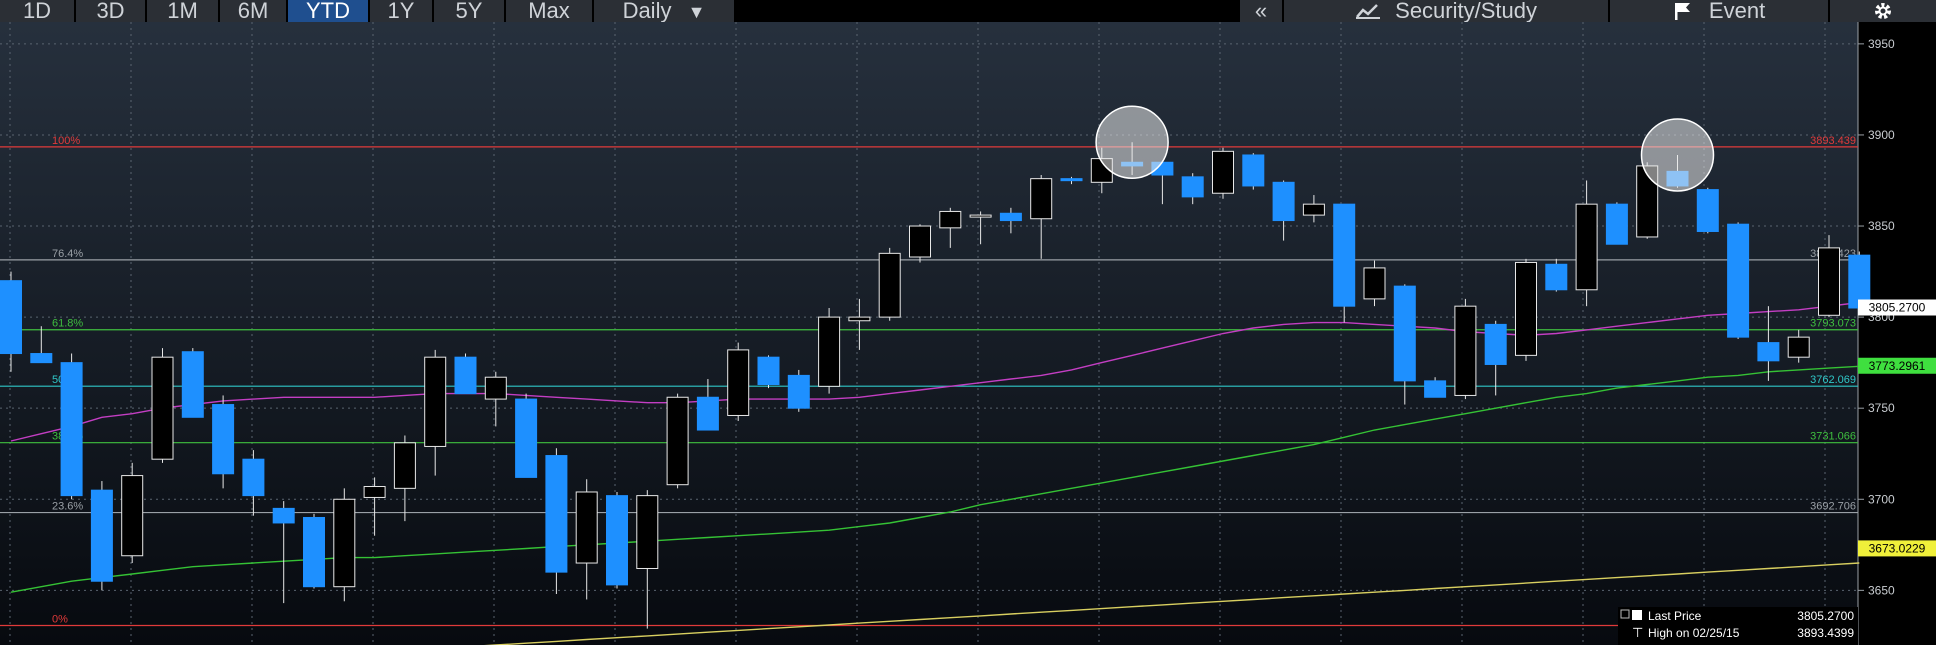 This screenshot has width=1936, height=645. Describe the element at coordinates (67, 507) in the screenshot. I see `fib-pct-label-5: 23.6%` at that location.